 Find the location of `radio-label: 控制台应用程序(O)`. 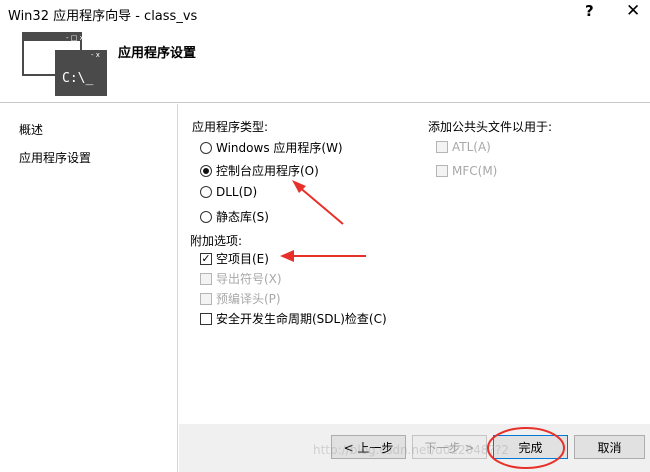

radio-label: 控制台应用程序(O) is located at coordinates (267, 171).